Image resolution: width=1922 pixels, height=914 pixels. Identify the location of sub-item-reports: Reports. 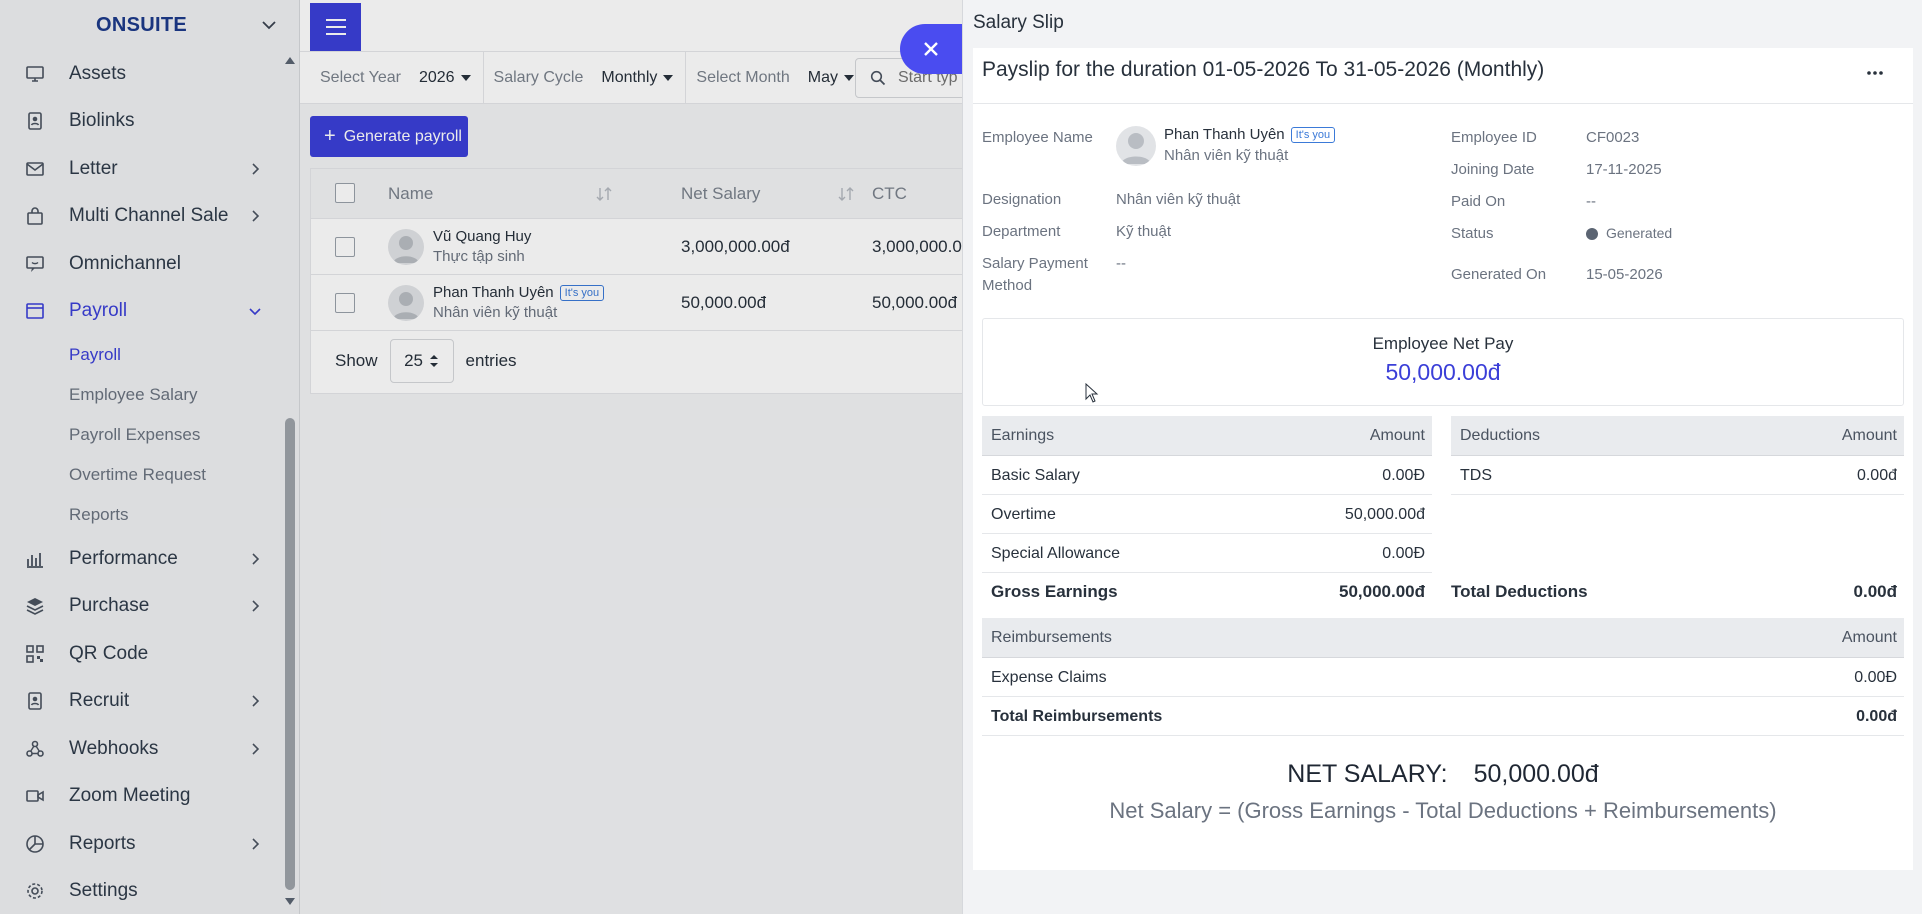
(142, 515).